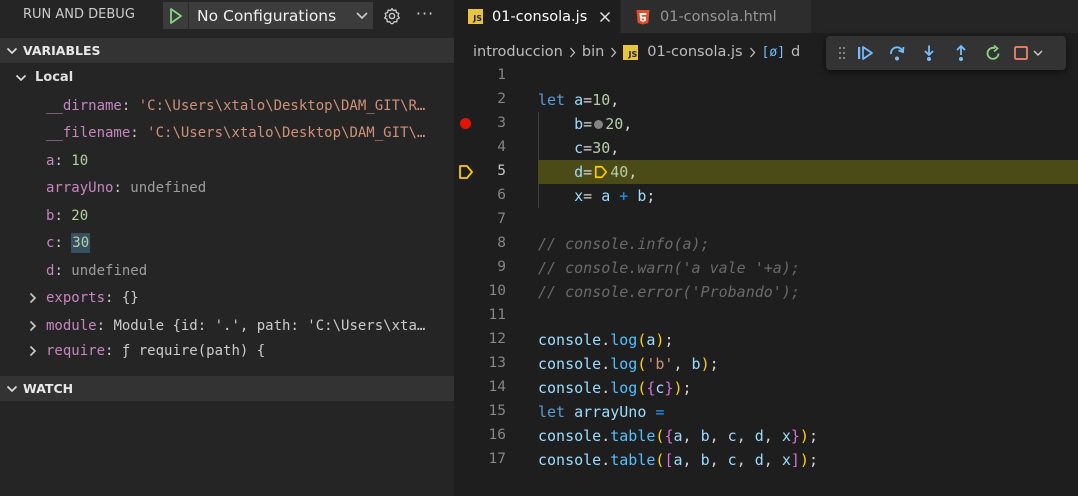  What do you see at coordinates (227, 242) in the screenshot?
I see `variable-row: c: 30` at bounding box center [227, 242].